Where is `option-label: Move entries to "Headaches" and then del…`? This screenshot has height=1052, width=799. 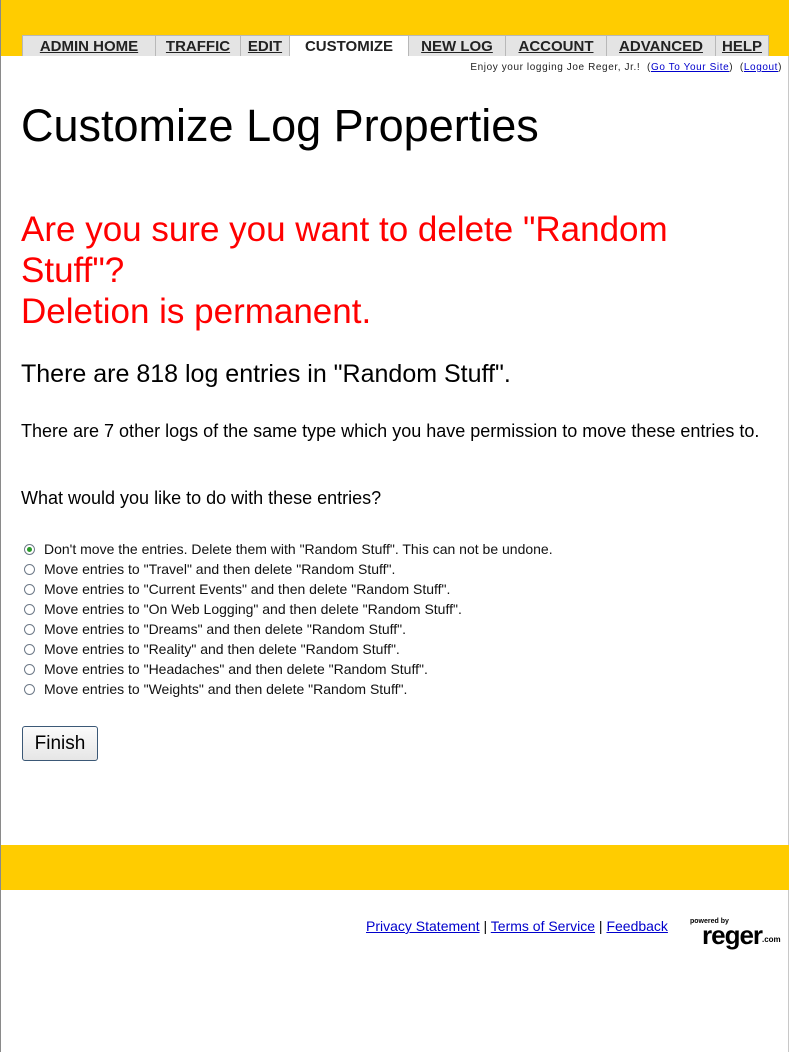
option-label: Move entries to "Headaches" and then del… is located at coordinates (236, 669).